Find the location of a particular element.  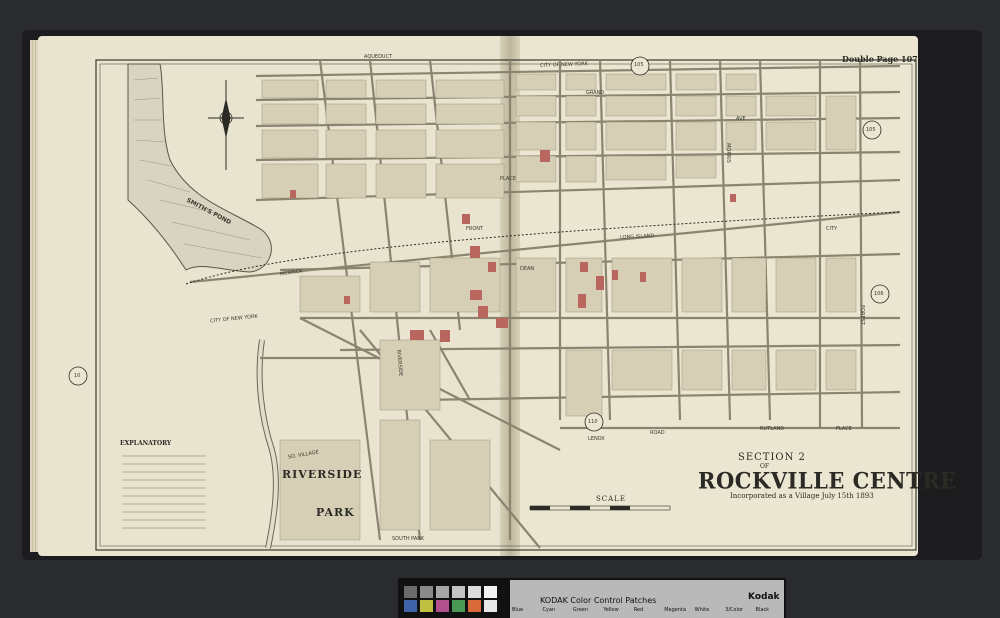

scale-bar is located at coordinates (600, 508).